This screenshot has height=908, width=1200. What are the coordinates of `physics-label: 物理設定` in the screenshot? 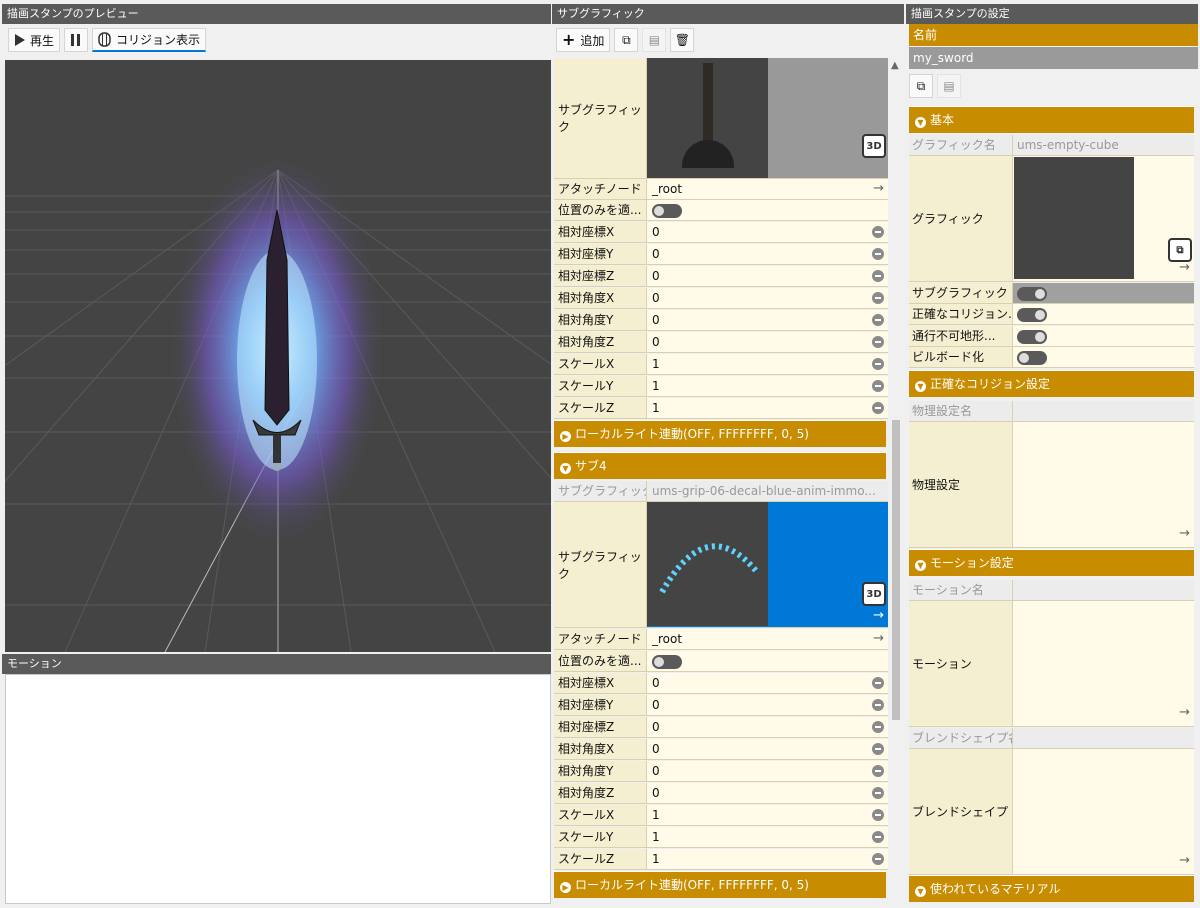 It's located at (961, 484).